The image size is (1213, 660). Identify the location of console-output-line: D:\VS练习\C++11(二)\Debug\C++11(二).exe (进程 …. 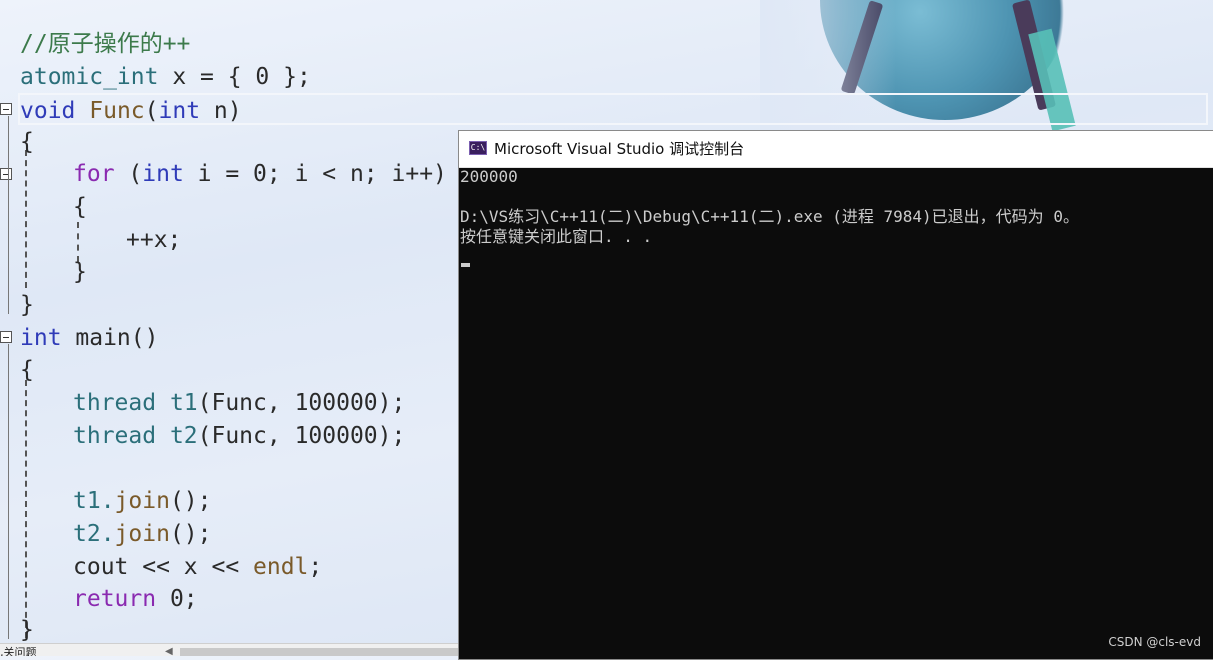
(769, 216).